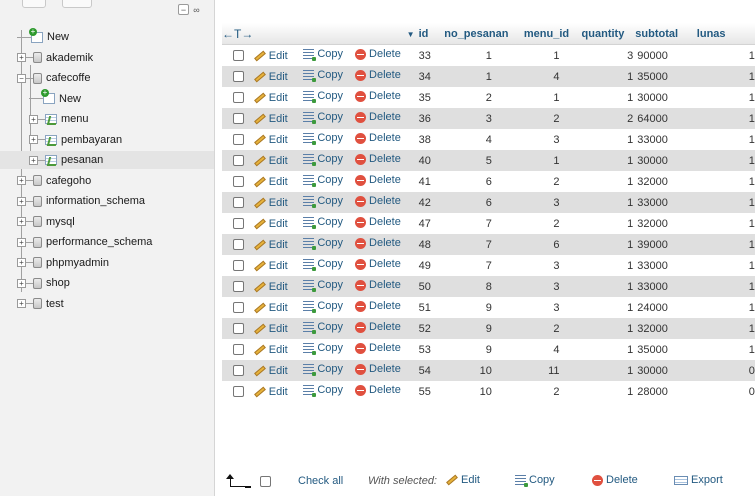 Image resolution: width=755 pixels, height=496 pixels. What do you see at coordinates (107, 201) in the screenshot?
I see `tree-item-information-schema: + information_schema` at bounding box center [107, 201].